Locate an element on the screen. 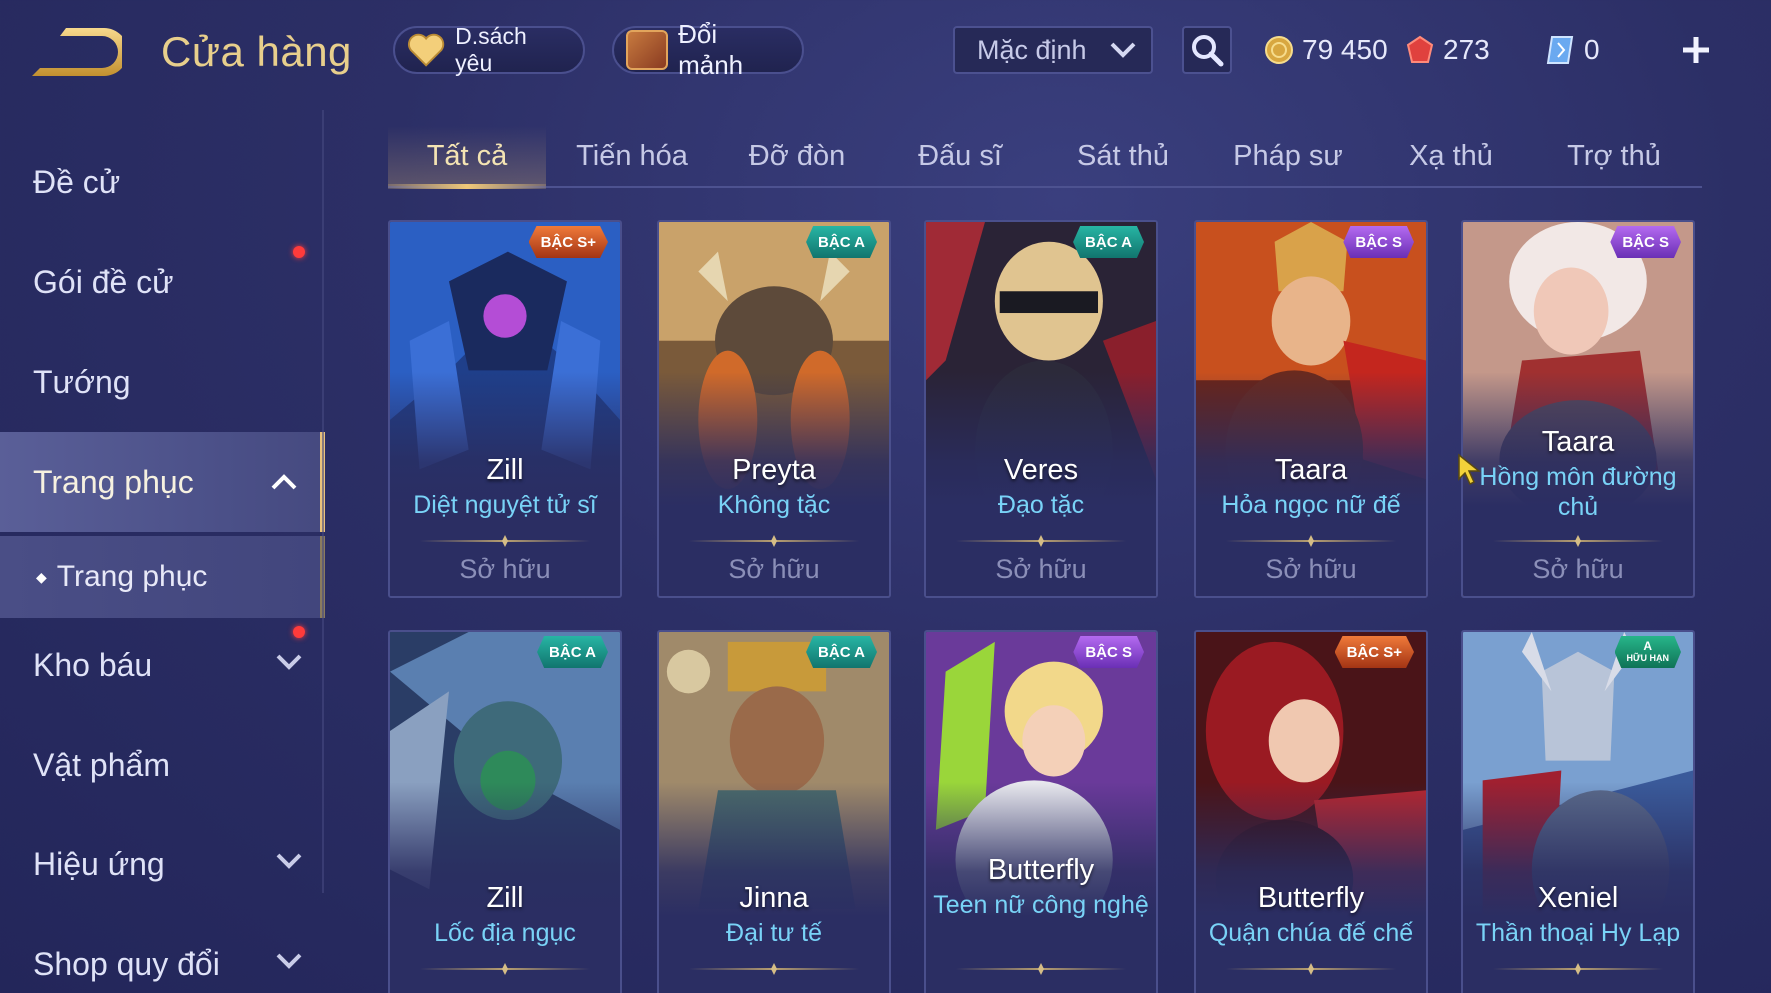 The height and width of the screenshot is (993, 1771). exchange-label: Đổi mảnh is located at coordinates (711, 49).